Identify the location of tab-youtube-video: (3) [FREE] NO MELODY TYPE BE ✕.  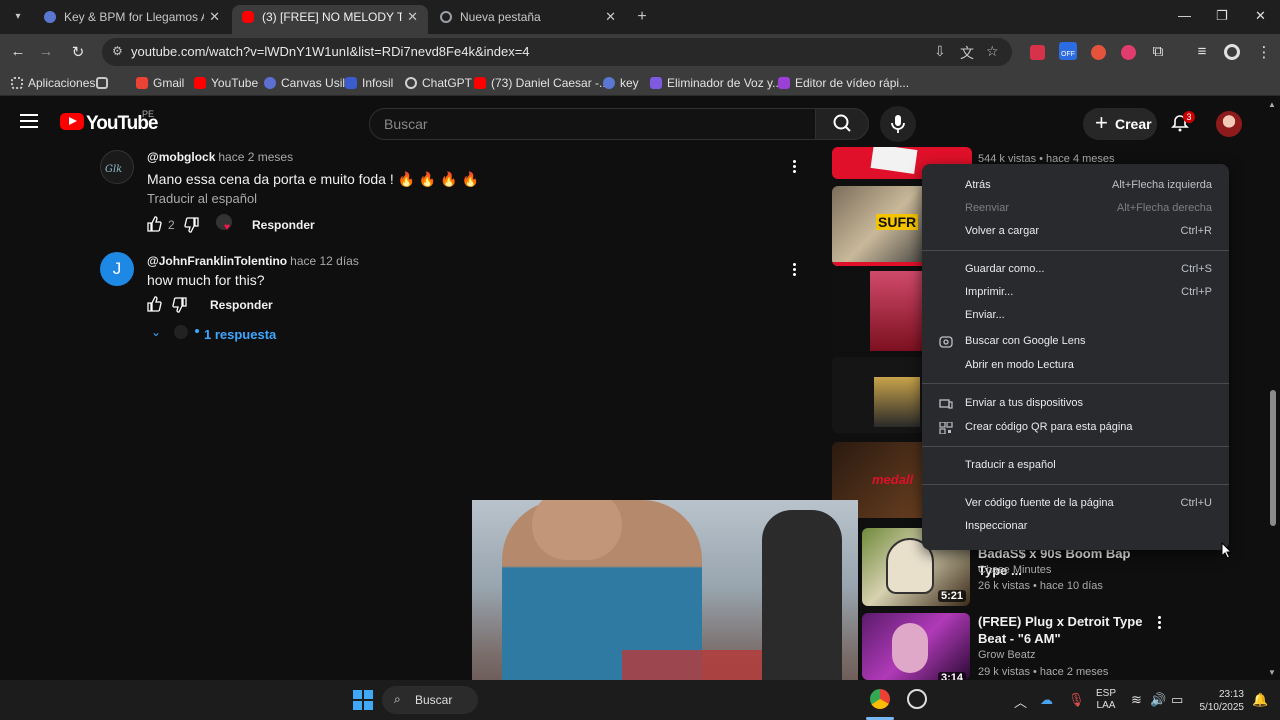
(330, 19).